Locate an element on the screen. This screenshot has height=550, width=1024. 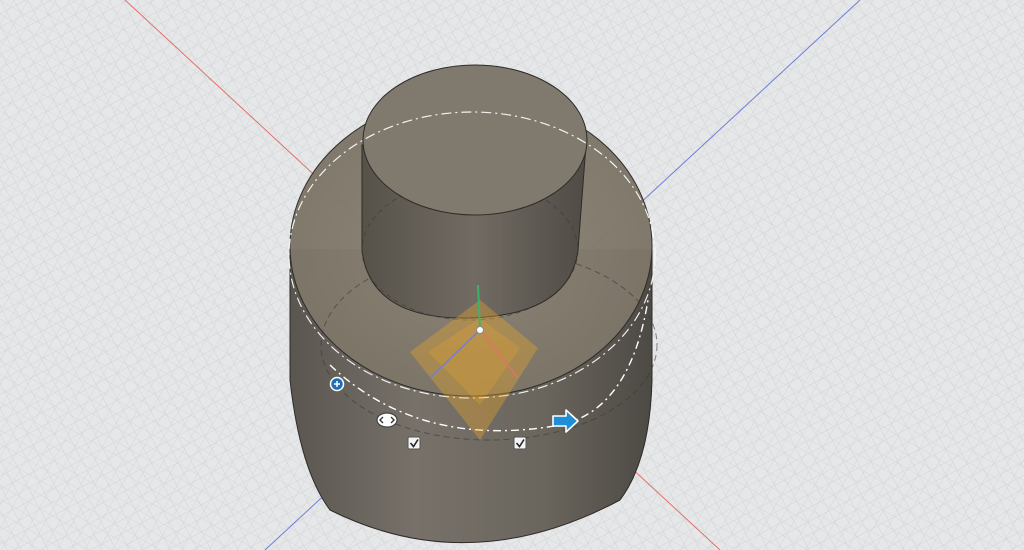
checkbox-left is located at coordinates (414, 443).